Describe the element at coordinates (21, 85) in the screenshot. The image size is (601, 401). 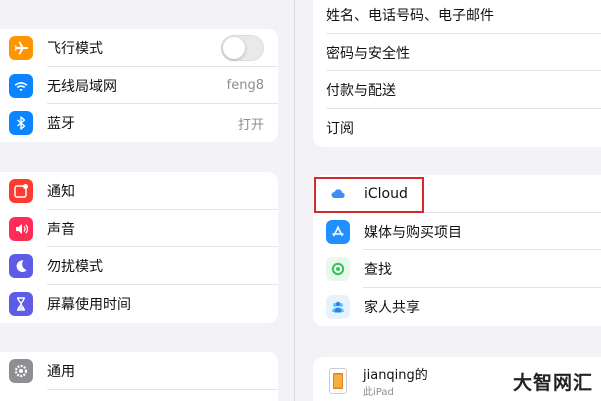
I see `wifi-icon` at that location.